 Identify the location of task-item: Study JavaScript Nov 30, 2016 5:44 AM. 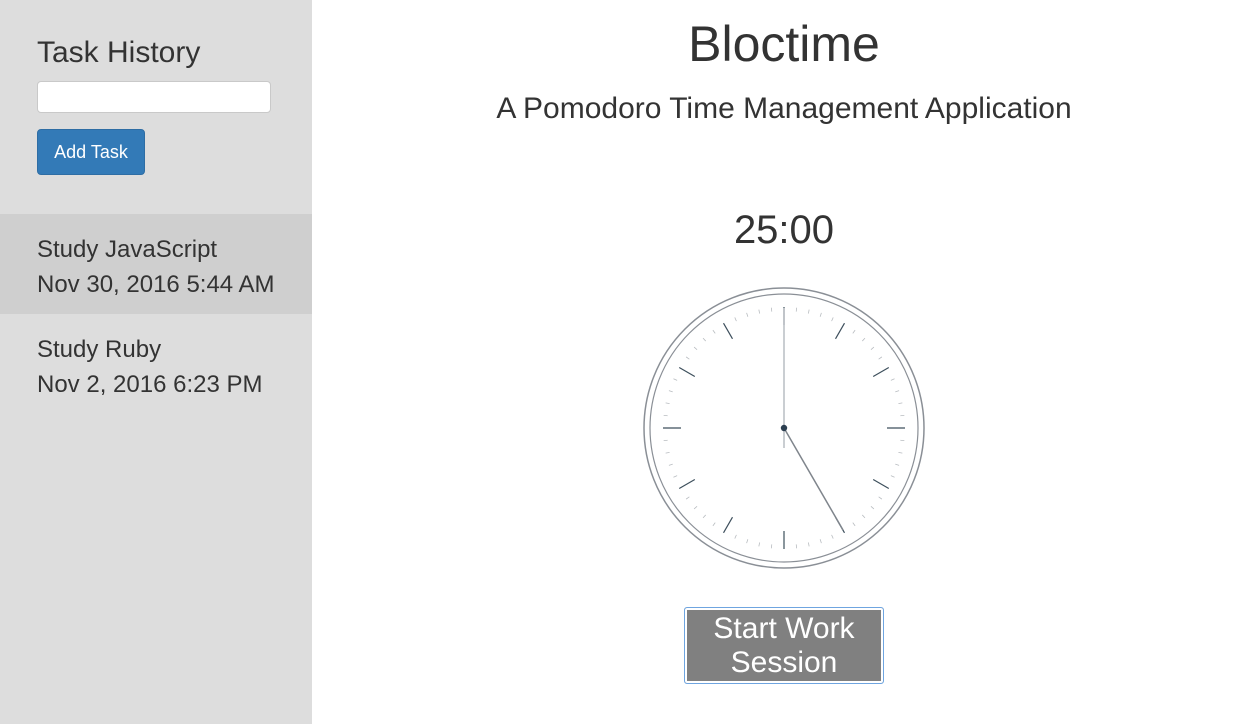
(156, 264).